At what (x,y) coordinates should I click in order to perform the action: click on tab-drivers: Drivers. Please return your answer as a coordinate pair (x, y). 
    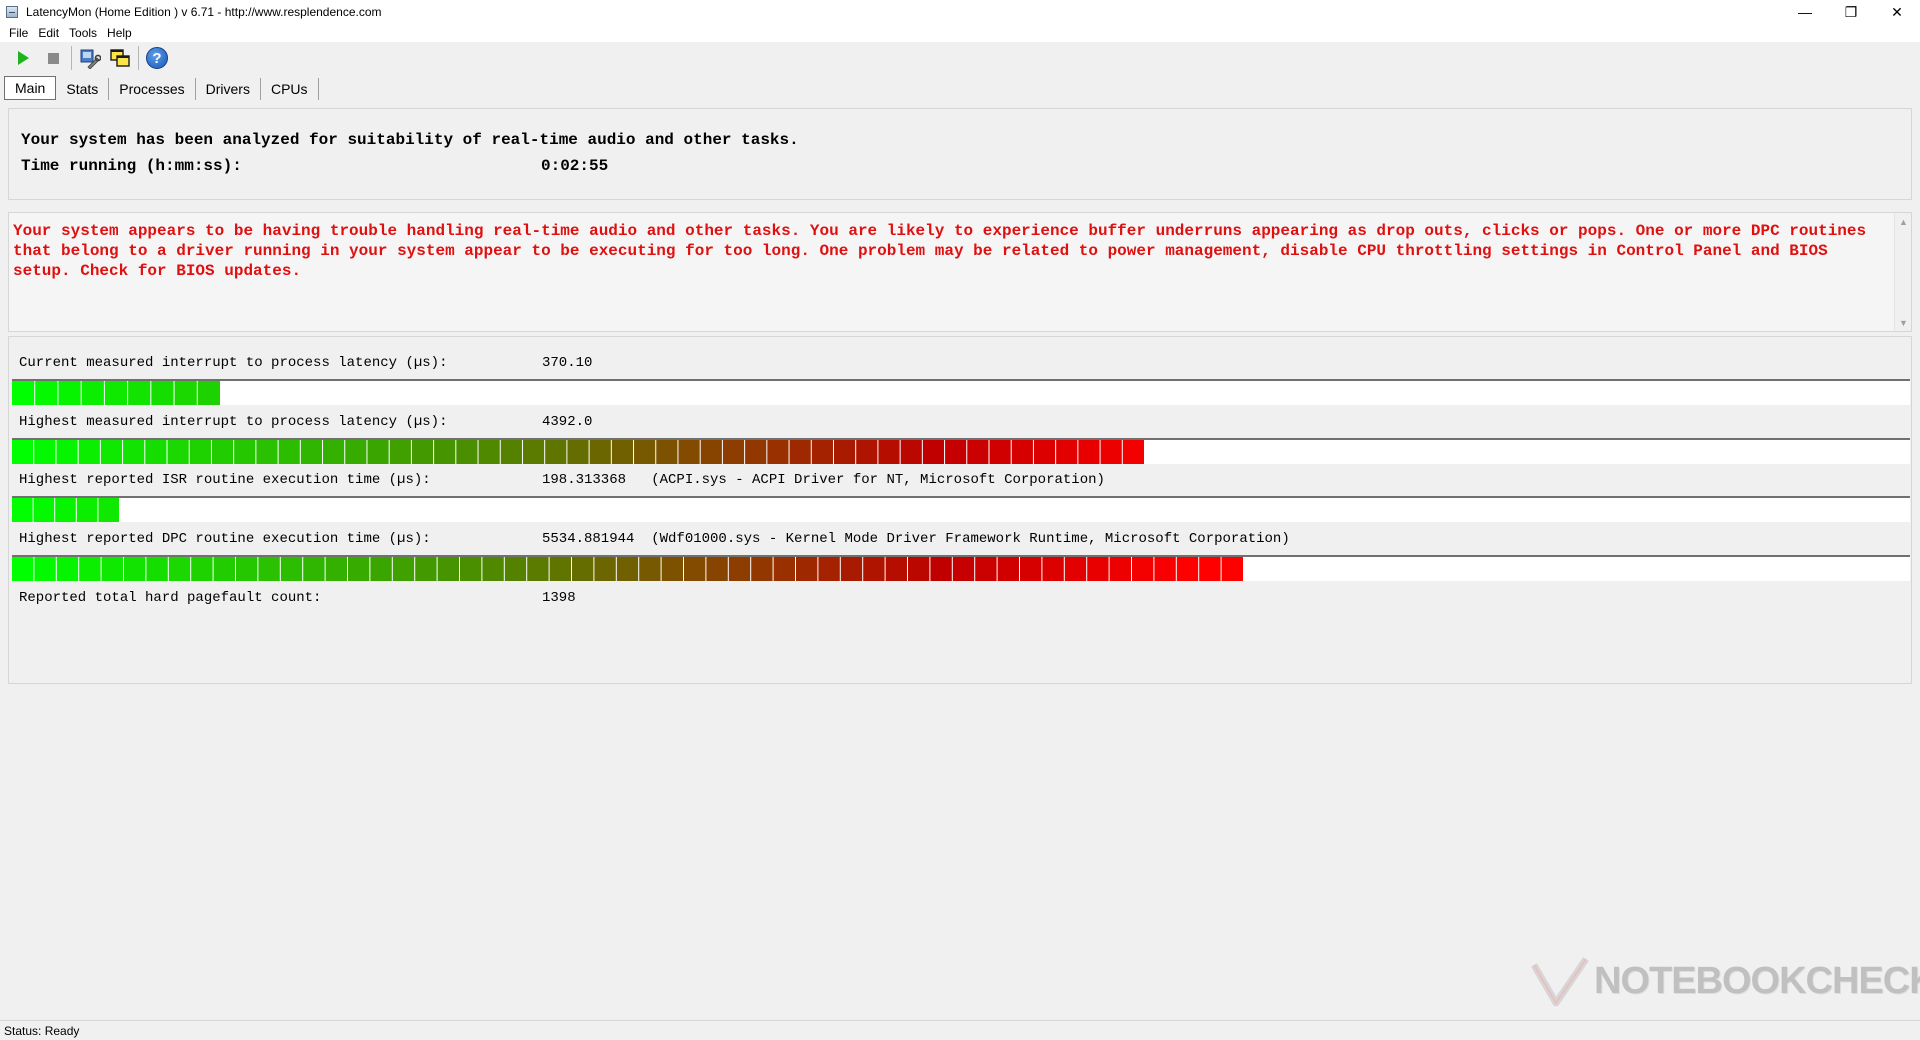
    Looking at the image, I should click on (228, 89).